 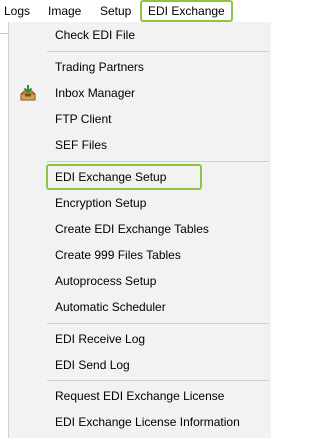 What do you see at coordinates (140, 365) in the screenshot?
I see `menu-item-edi-send-log: EDI Send Log` at bounding box center [140, 365].